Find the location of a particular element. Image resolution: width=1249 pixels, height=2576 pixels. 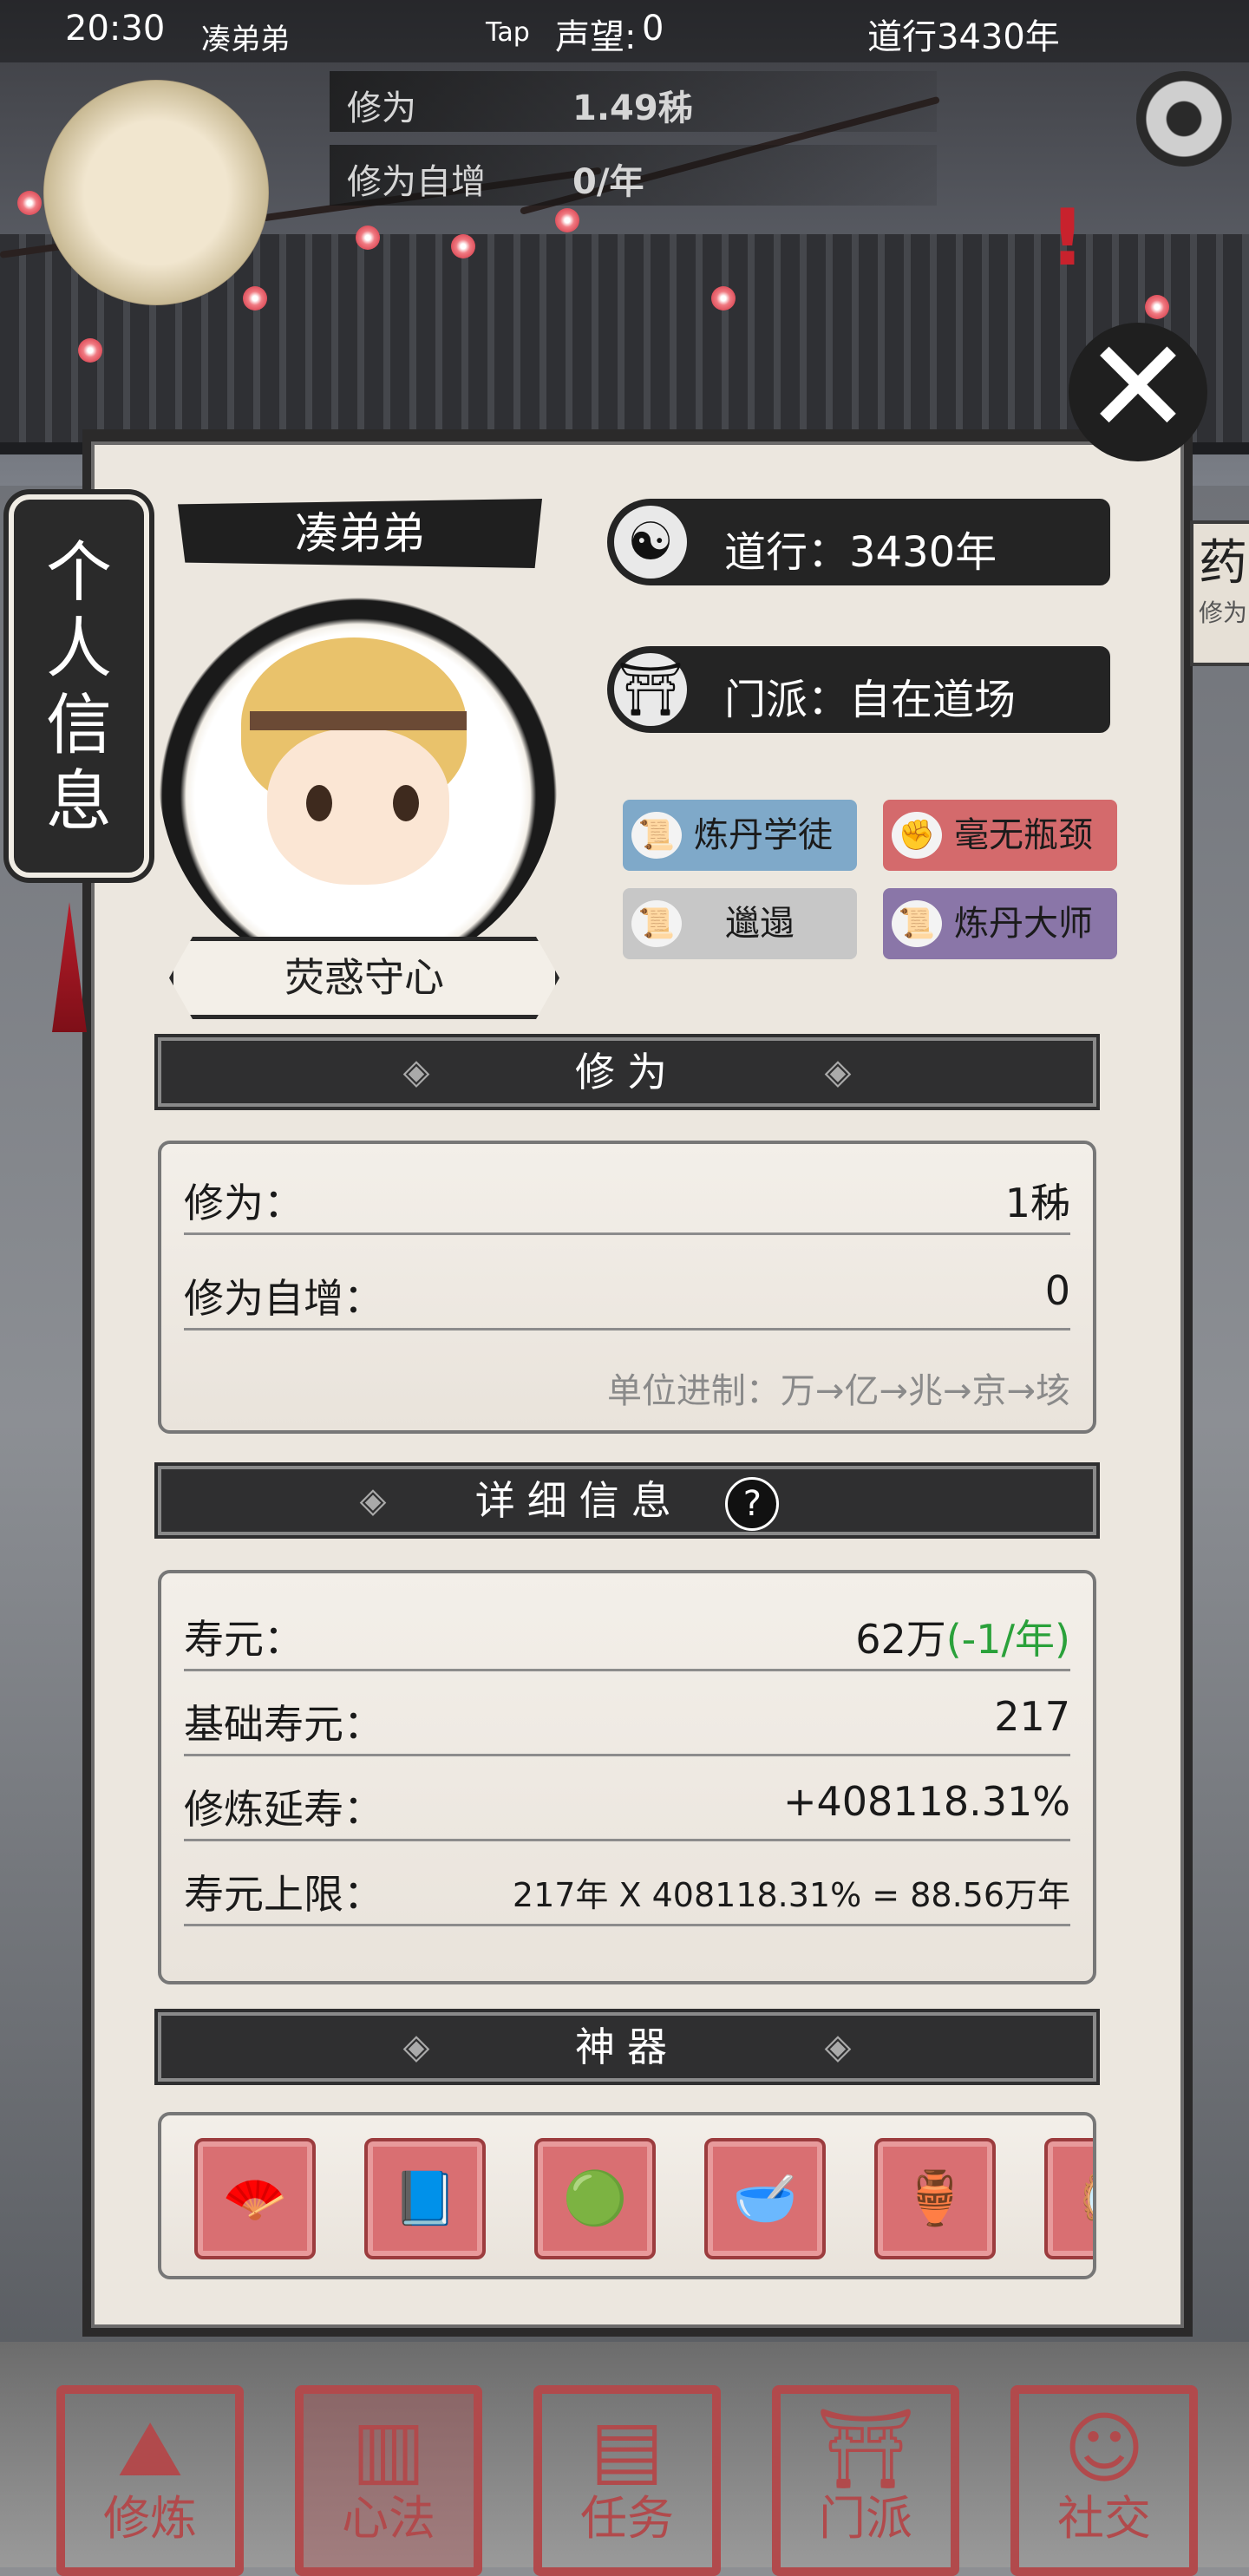

cultivation-header-label: 修为 is located at coordinates (627, 1072).